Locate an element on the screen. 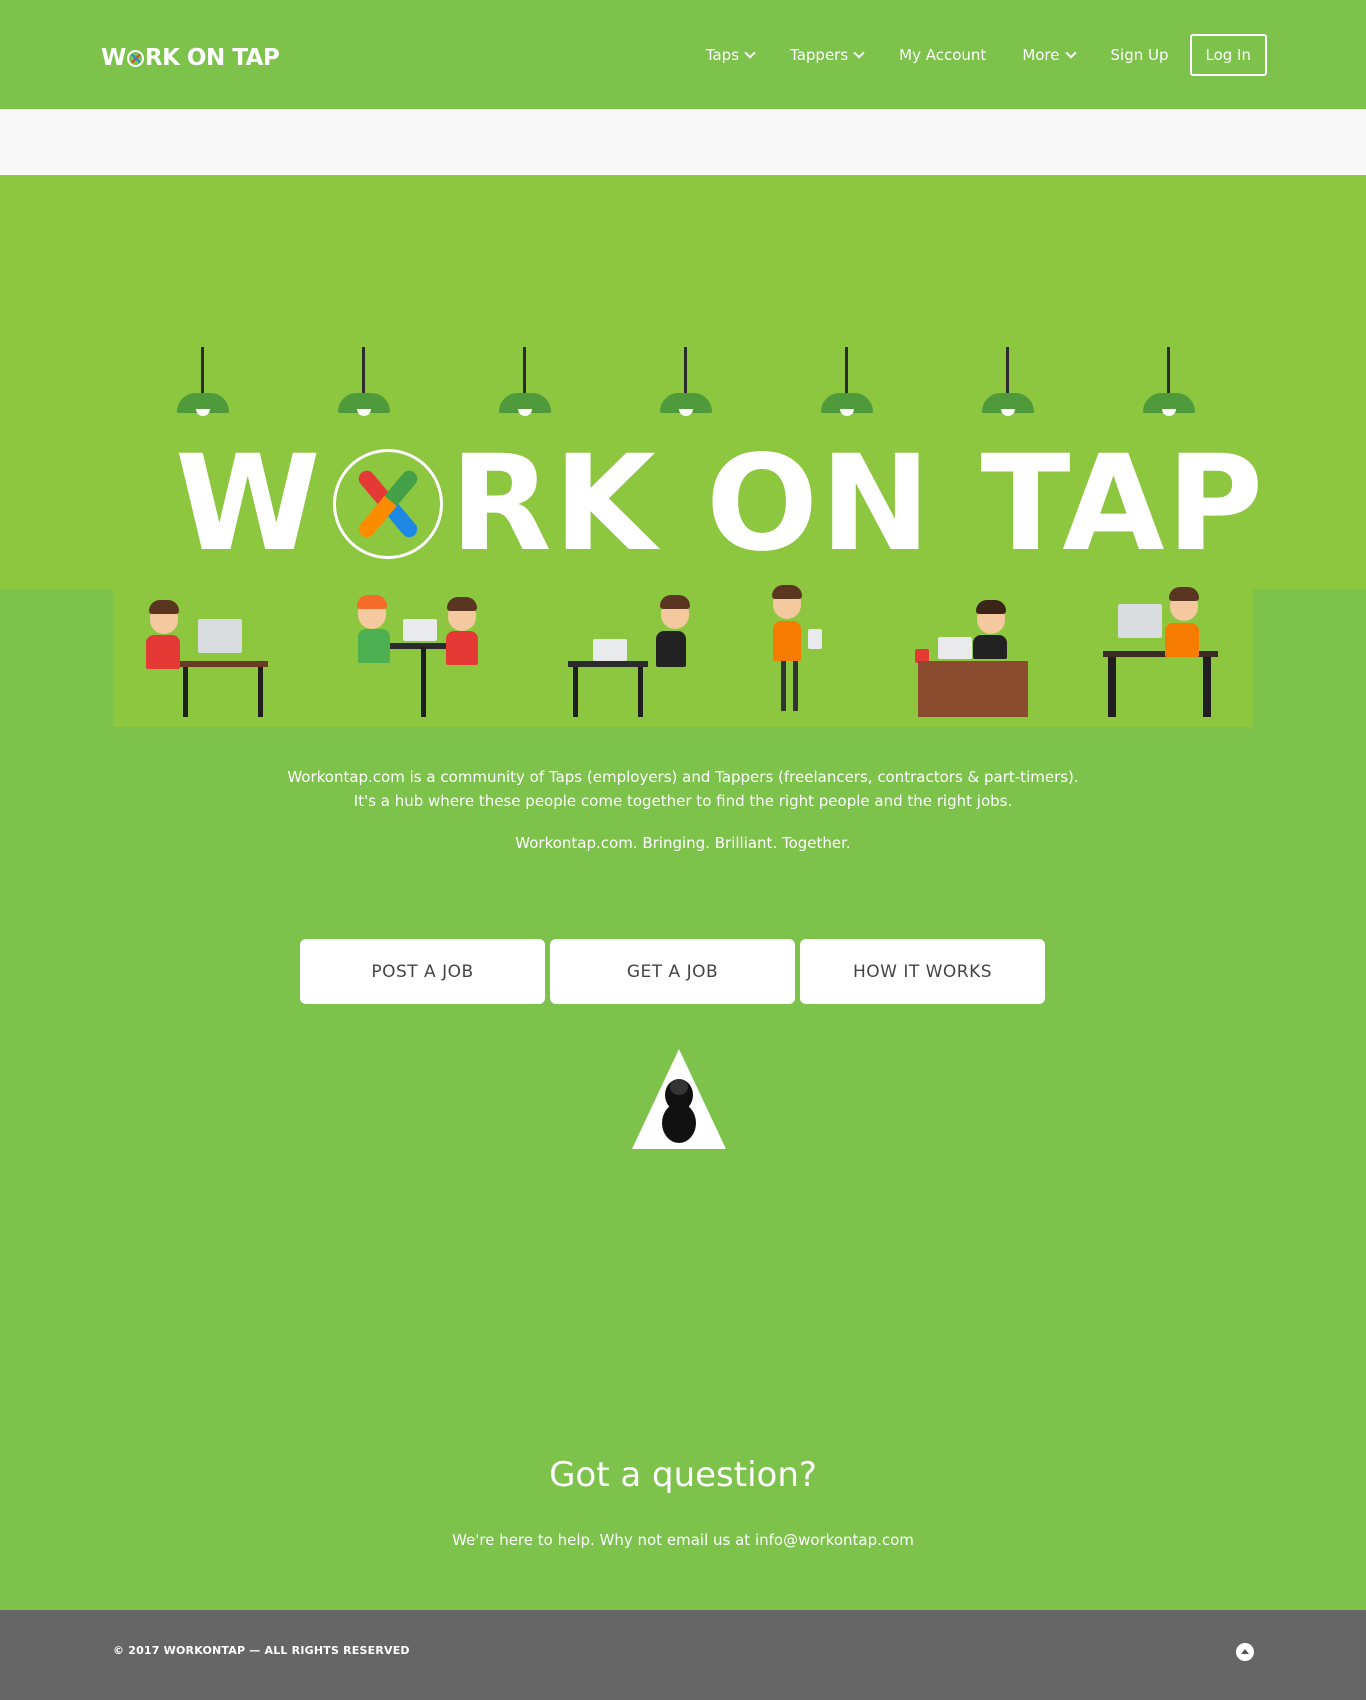 This screenshot has height=1700, width=1366. contact-heading: Got a question? is located at coordinates (683, 1475).